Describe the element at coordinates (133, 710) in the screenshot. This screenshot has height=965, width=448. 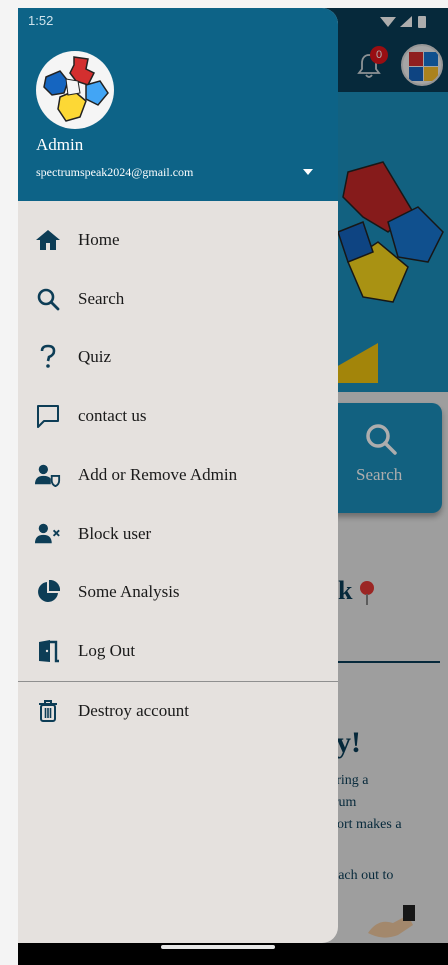
I see `menu-label: Destroy account` at that location.